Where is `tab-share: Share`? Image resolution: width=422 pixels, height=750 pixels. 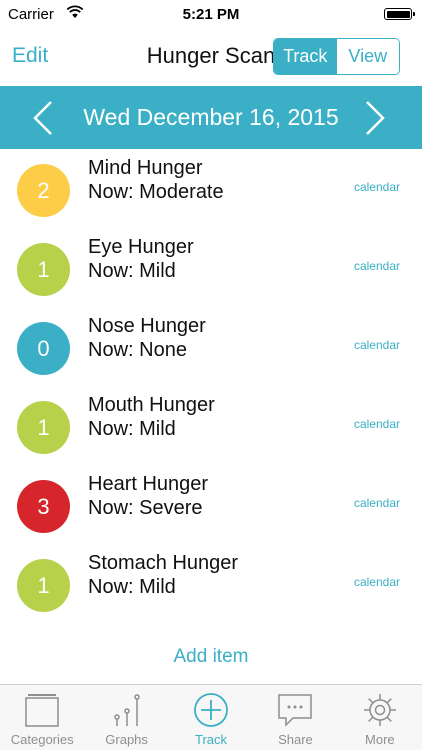
tab-share: Share is located at coordinates (295, 717).